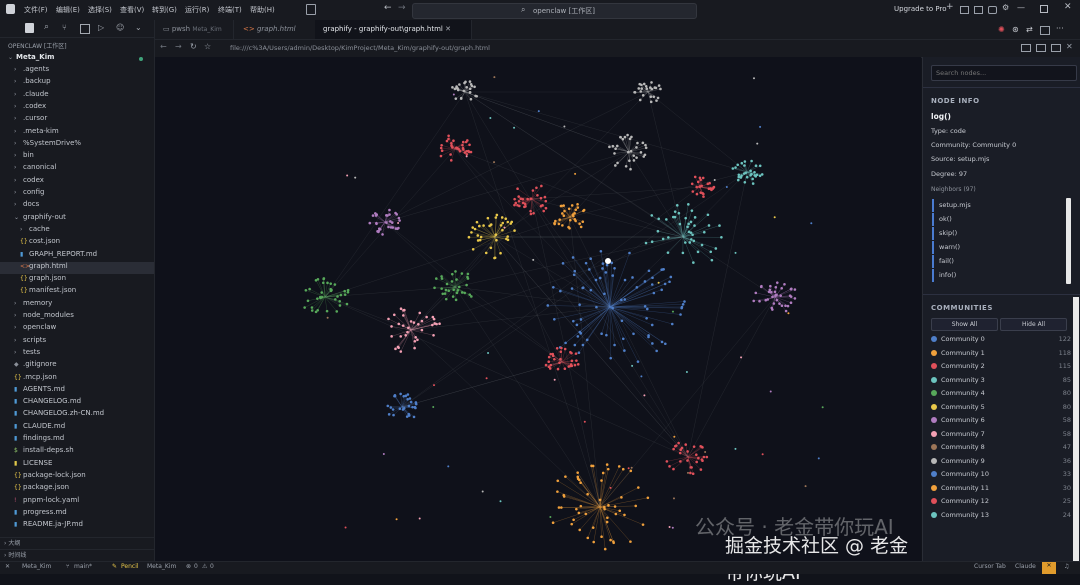 The width and height of the screenshot is (1080, 585). What do you see at coordinates (996, 275) in the screenshot?
I see `neighbor-item: info()` at bounding box center [996, 275].